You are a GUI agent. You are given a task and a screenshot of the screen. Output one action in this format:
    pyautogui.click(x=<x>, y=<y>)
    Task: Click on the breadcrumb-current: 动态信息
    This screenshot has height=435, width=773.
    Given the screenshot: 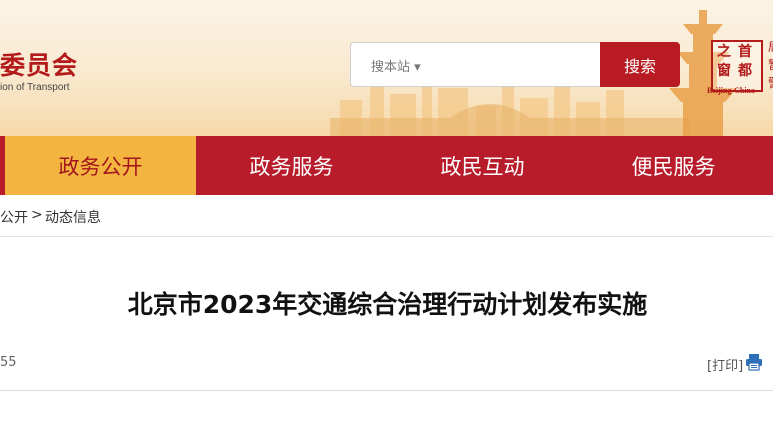 What is the action you would take?
    pyautogui.click(x=73, y=217)
    